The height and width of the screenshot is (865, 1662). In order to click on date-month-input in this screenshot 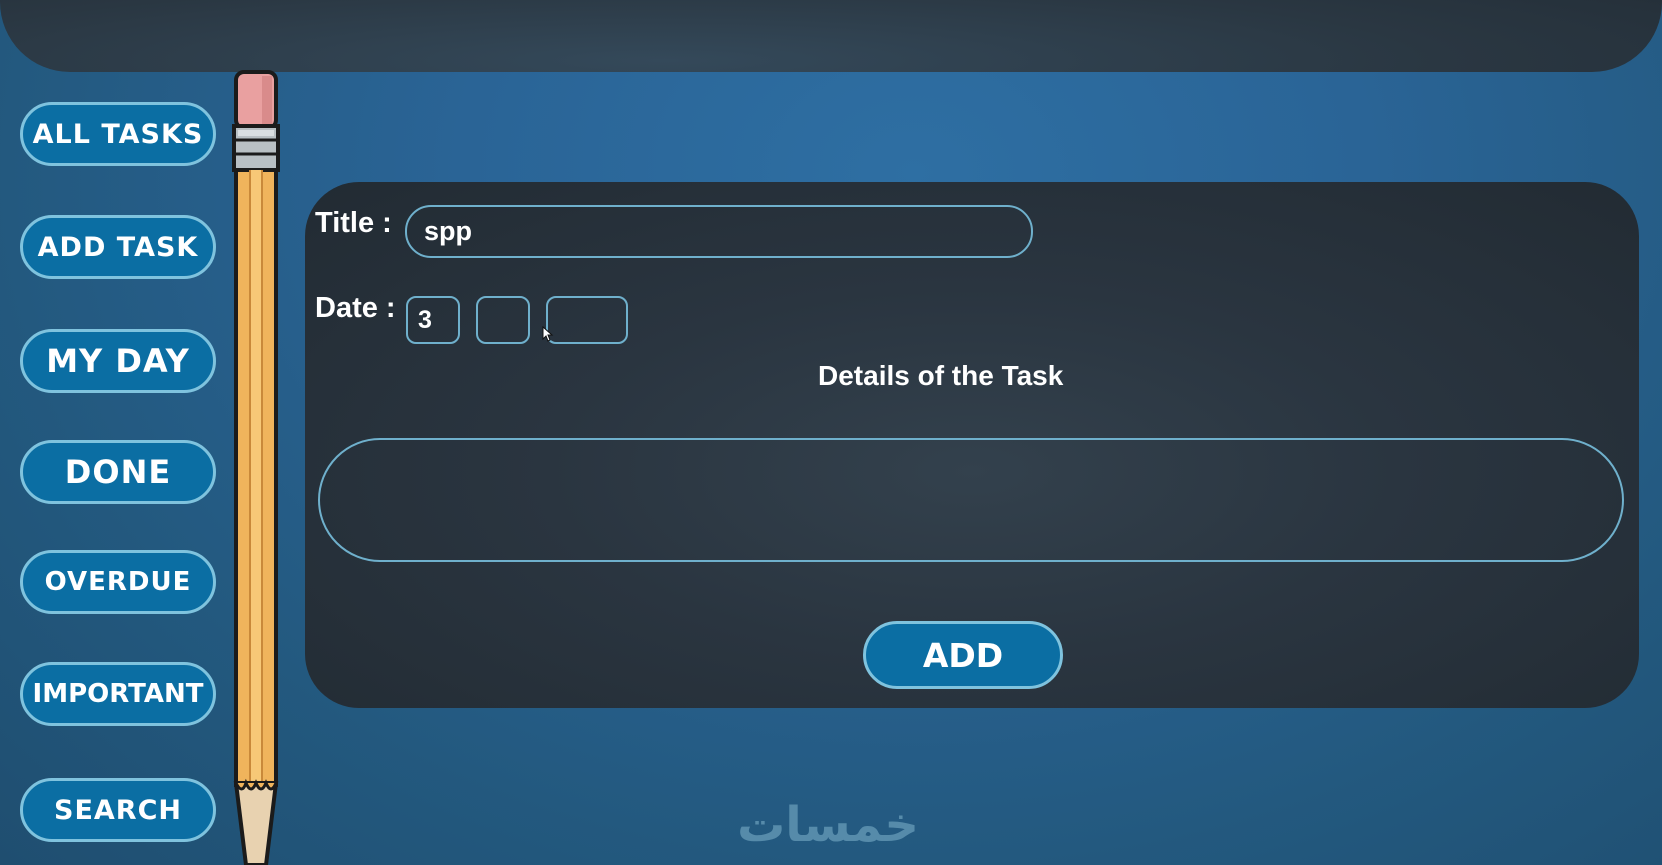, I will do `click(503, 320)`.